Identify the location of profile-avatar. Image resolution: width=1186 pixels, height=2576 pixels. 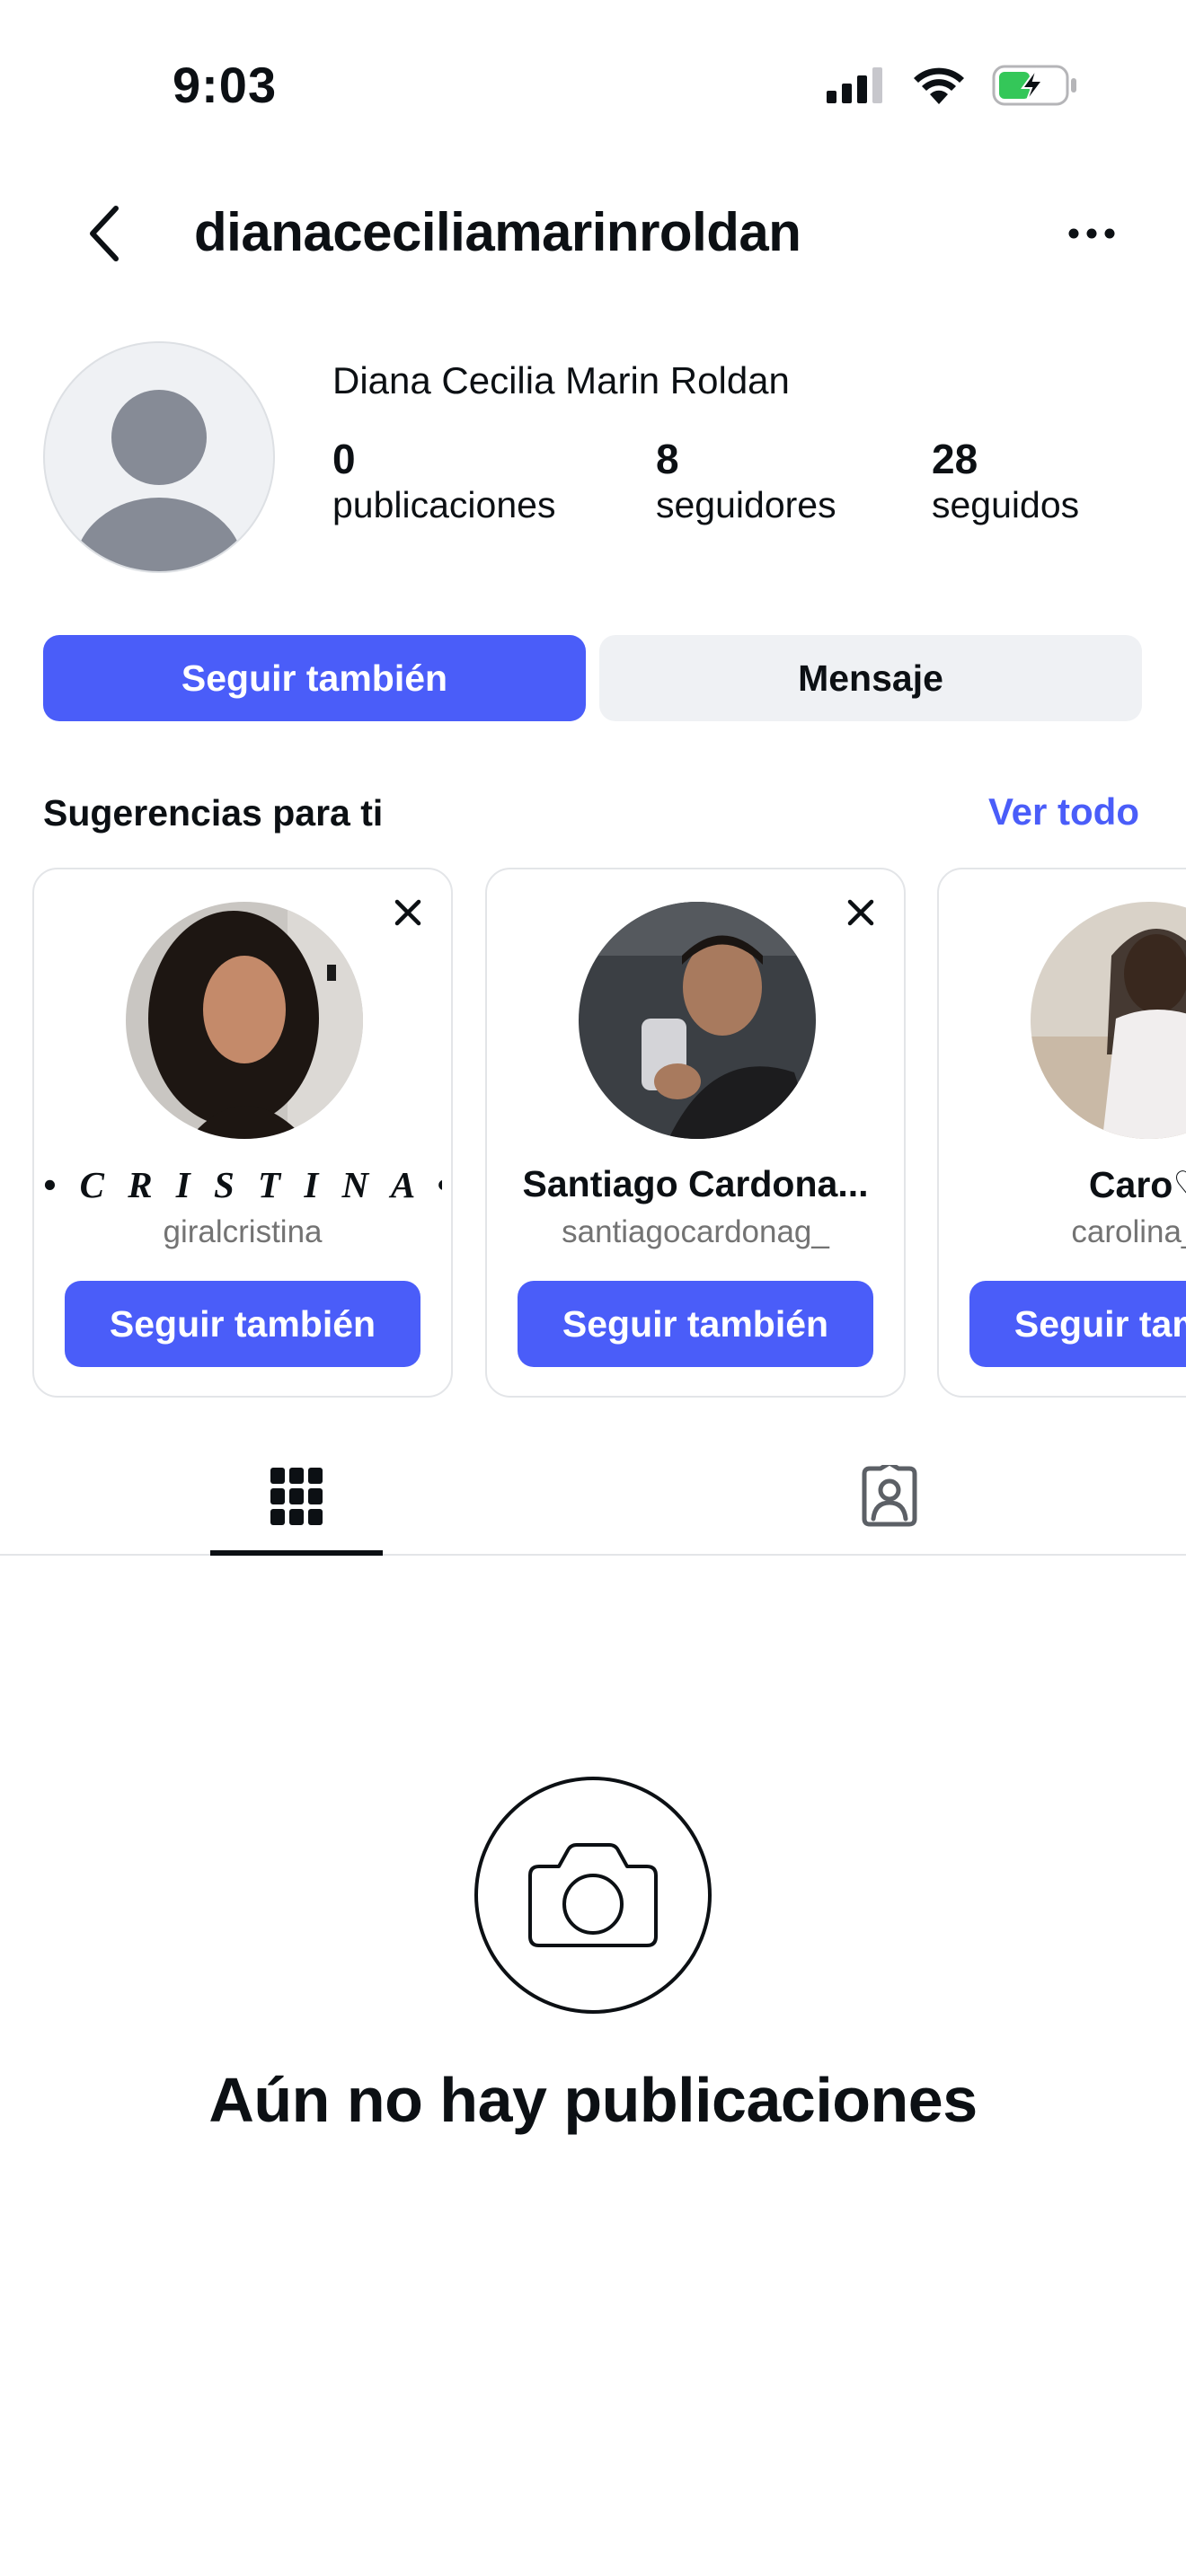
(159, 457).